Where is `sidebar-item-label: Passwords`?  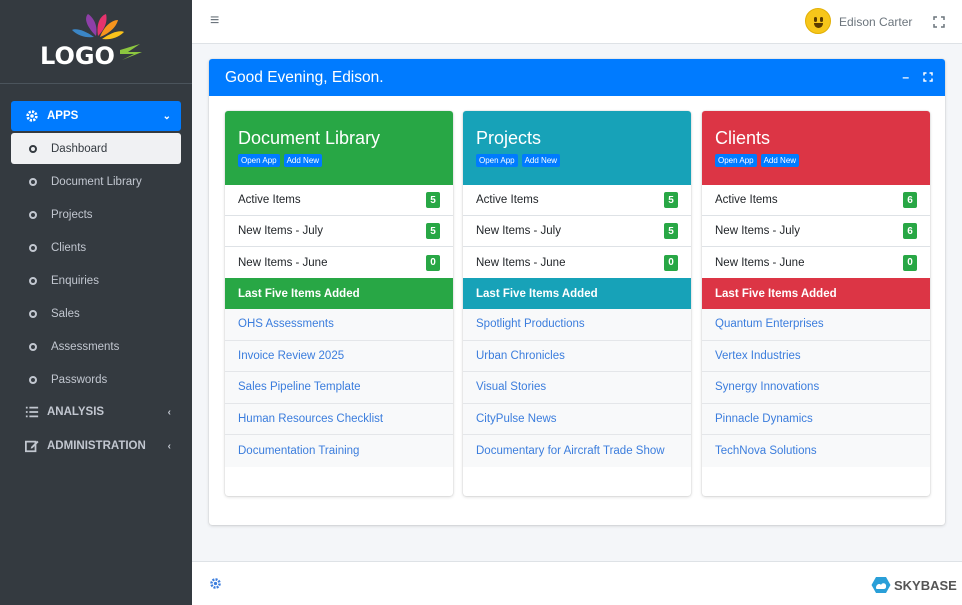
sidebar-item-label: Passwords is located at coordinates (79, 379).